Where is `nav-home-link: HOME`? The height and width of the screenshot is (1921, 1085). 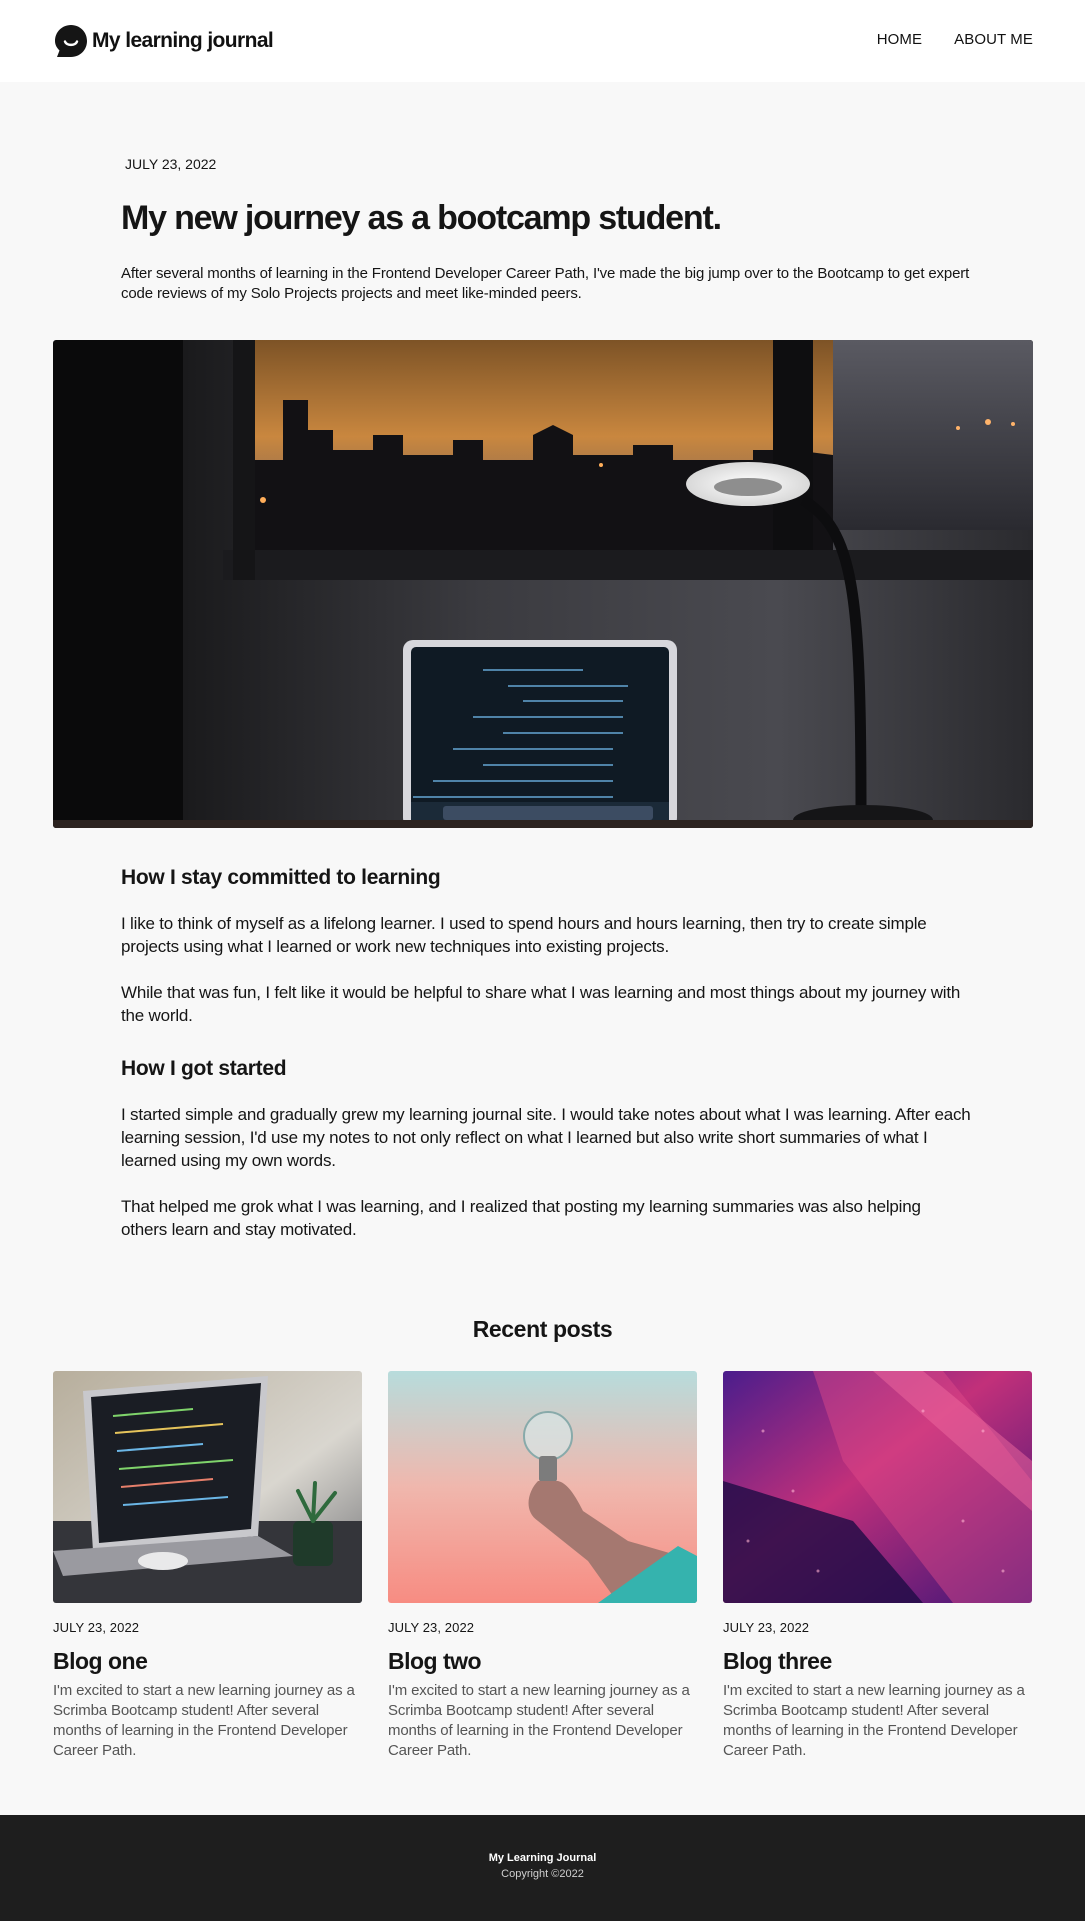
nav-home-link: HOME is located at coordinates (899, 39).